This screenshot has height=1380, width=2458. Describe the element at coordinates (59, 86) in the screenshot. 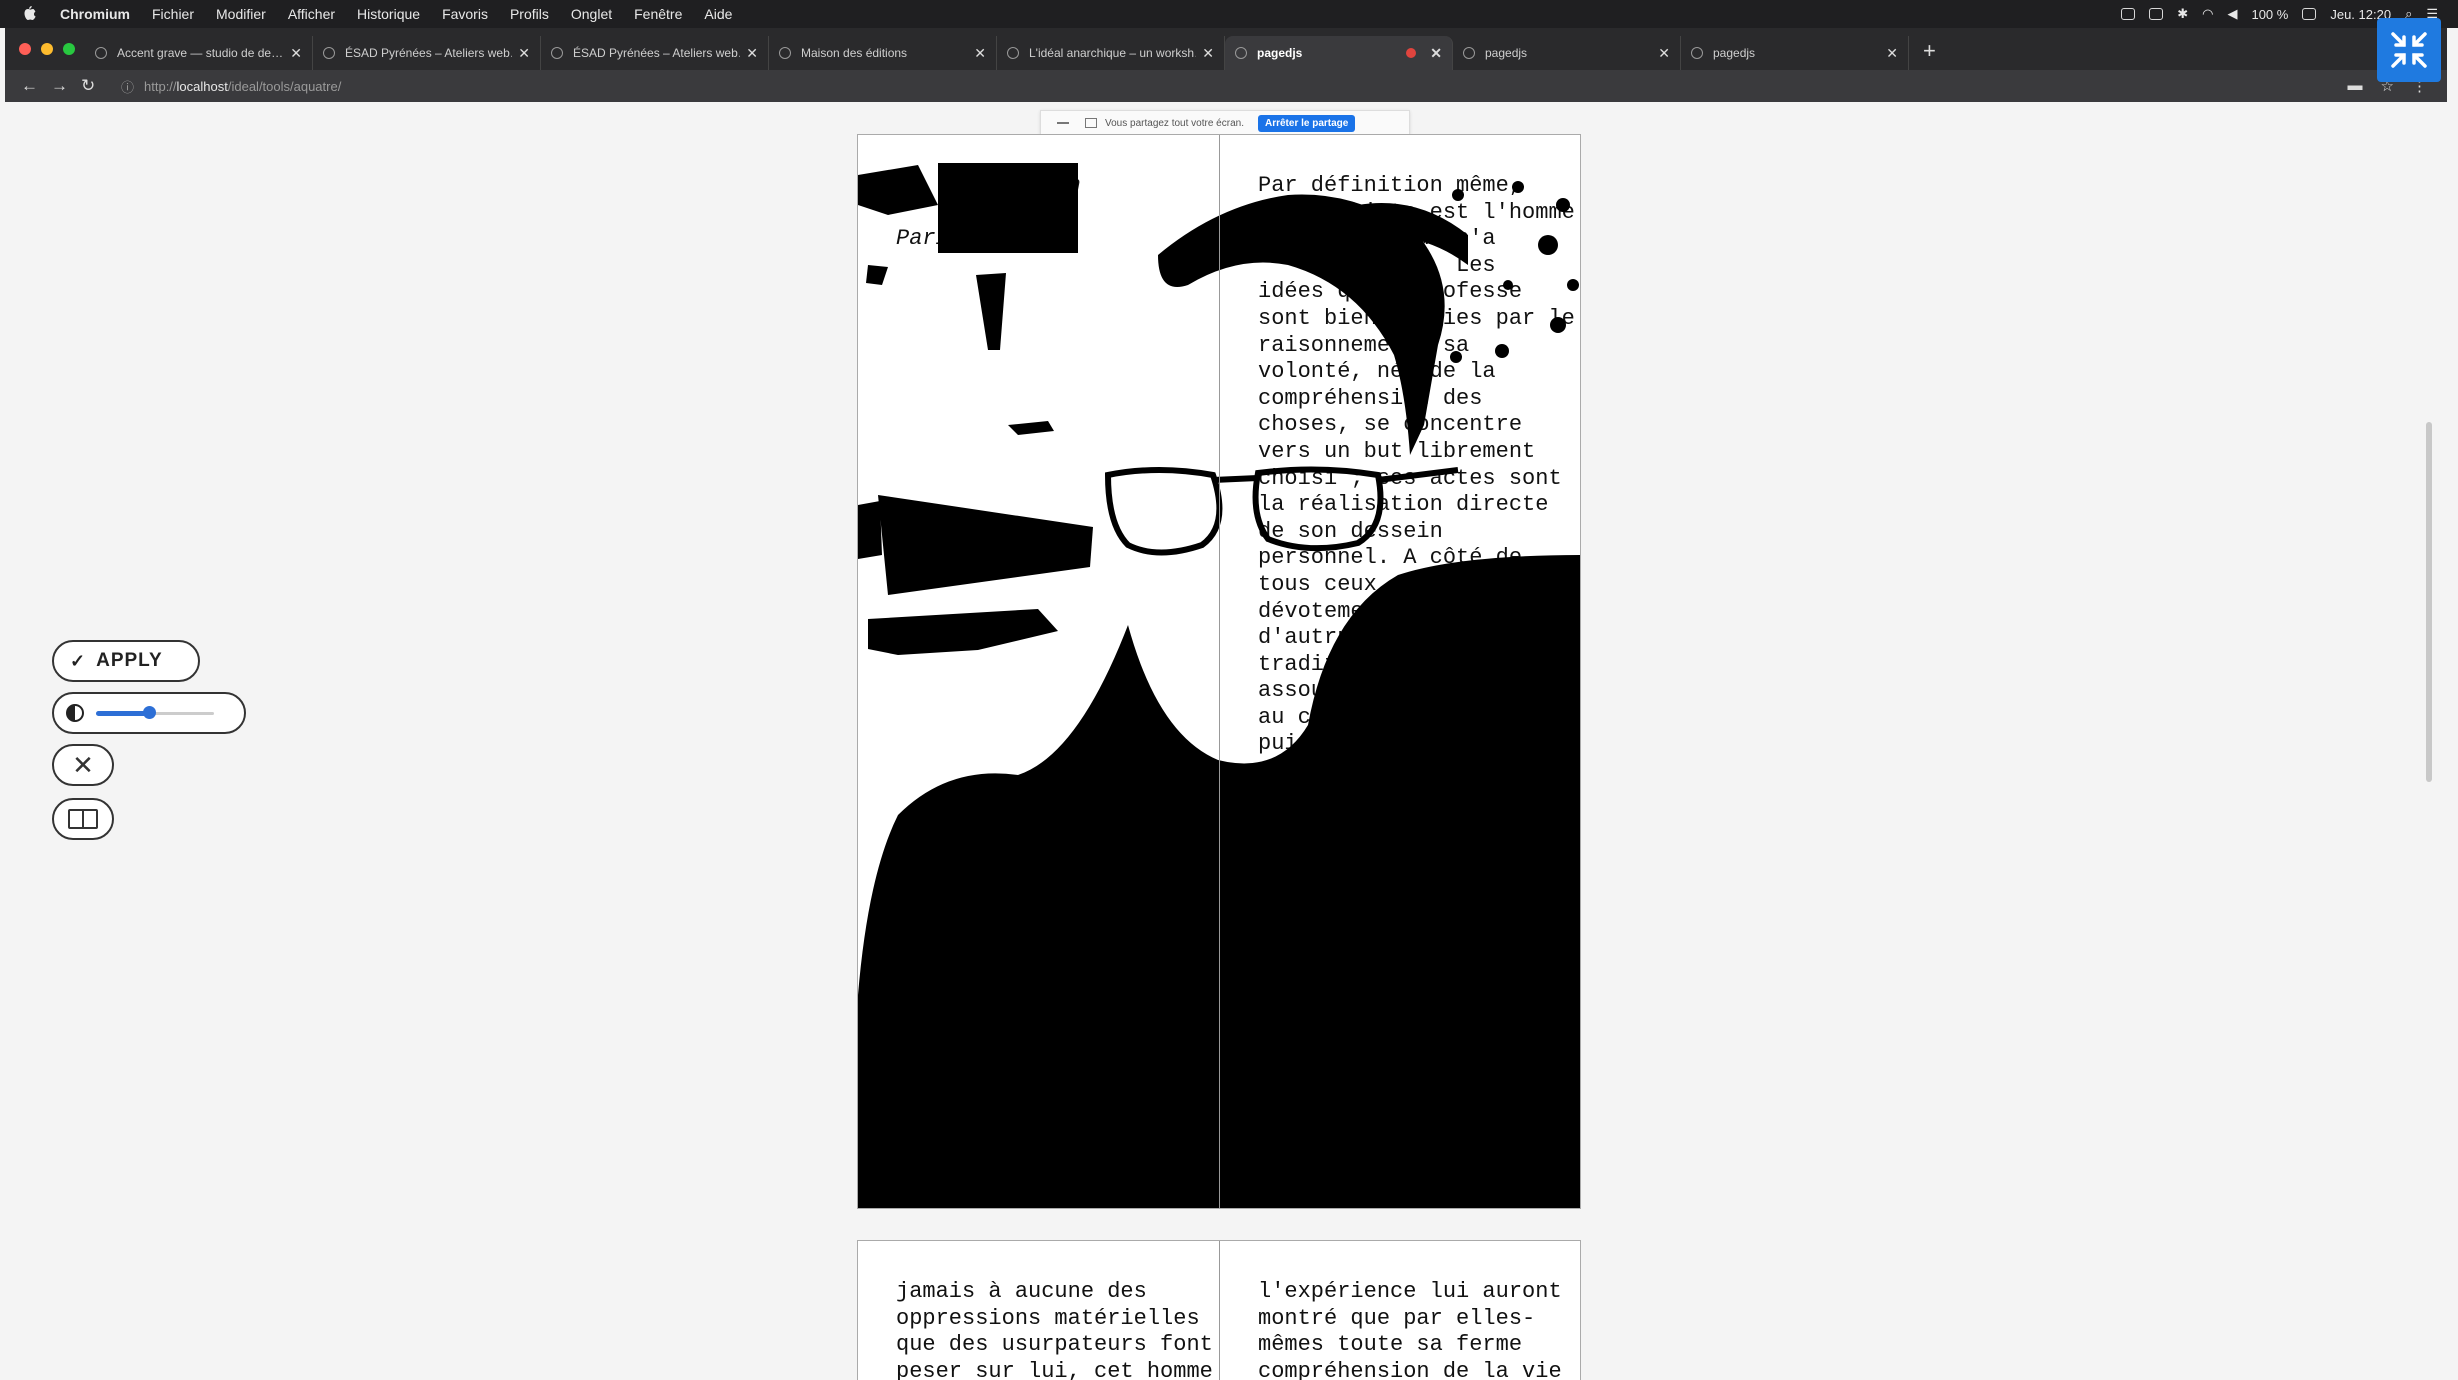

I see `forward-icon: →` at that location.